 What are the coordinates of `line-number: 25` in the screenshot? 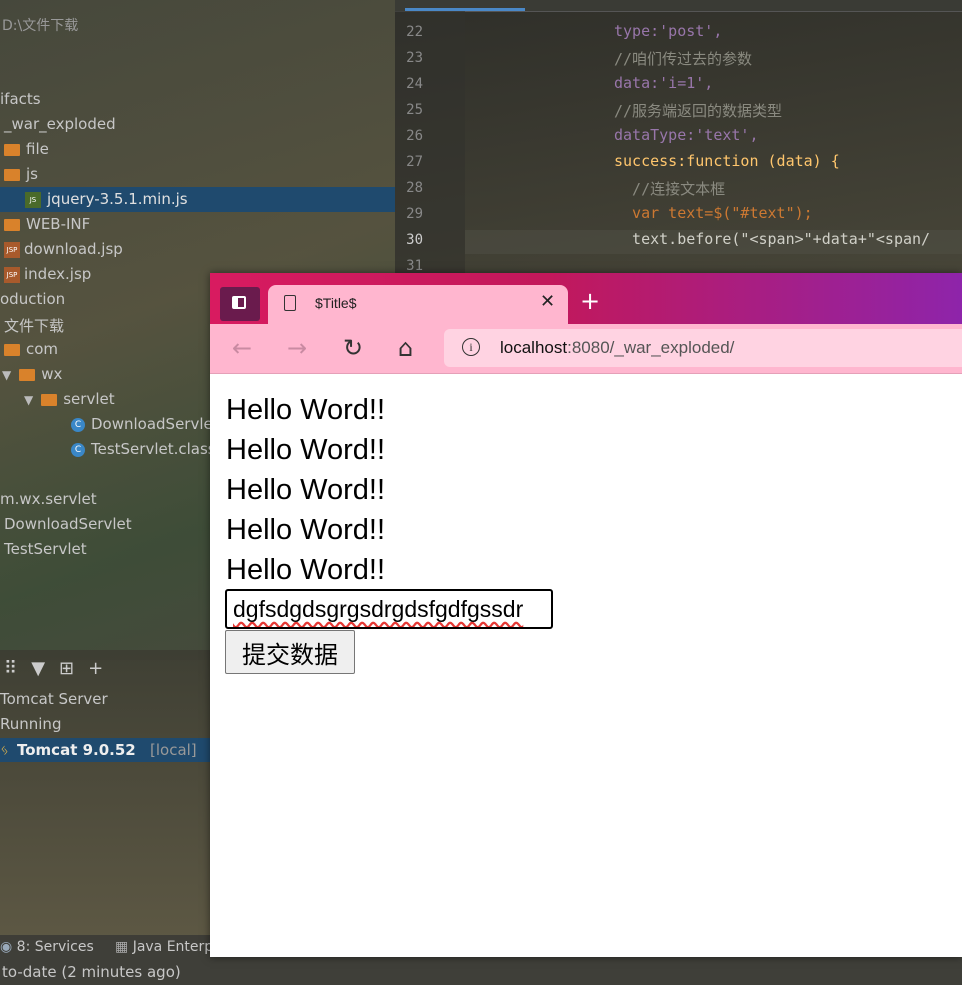 It's located at (414, 110).